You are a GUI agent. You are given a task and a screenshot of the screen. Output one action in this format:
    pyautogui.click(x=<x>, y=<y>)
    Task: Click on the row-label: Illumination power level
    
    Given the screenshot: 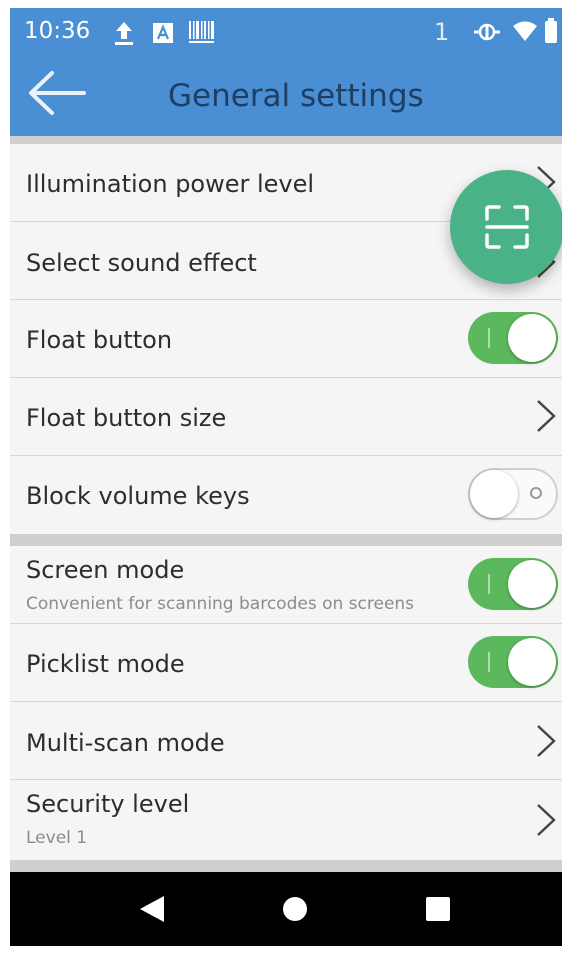 What is the action you would take?
    pyautogui.click(x=170, y=184)
    